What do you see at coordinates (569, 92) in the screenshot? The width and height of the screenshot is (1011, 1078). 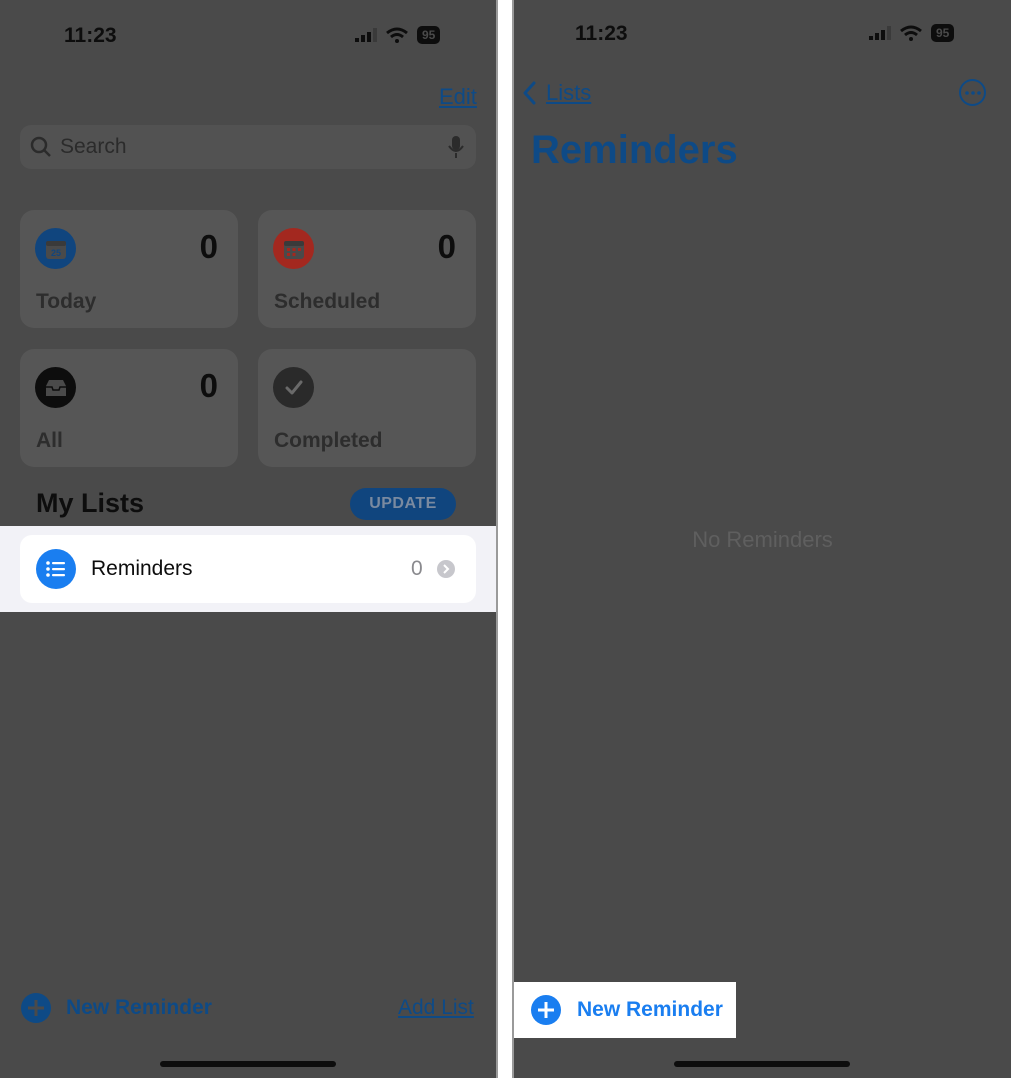 I see `back-label: Lists` at bounding box center [569, 92].